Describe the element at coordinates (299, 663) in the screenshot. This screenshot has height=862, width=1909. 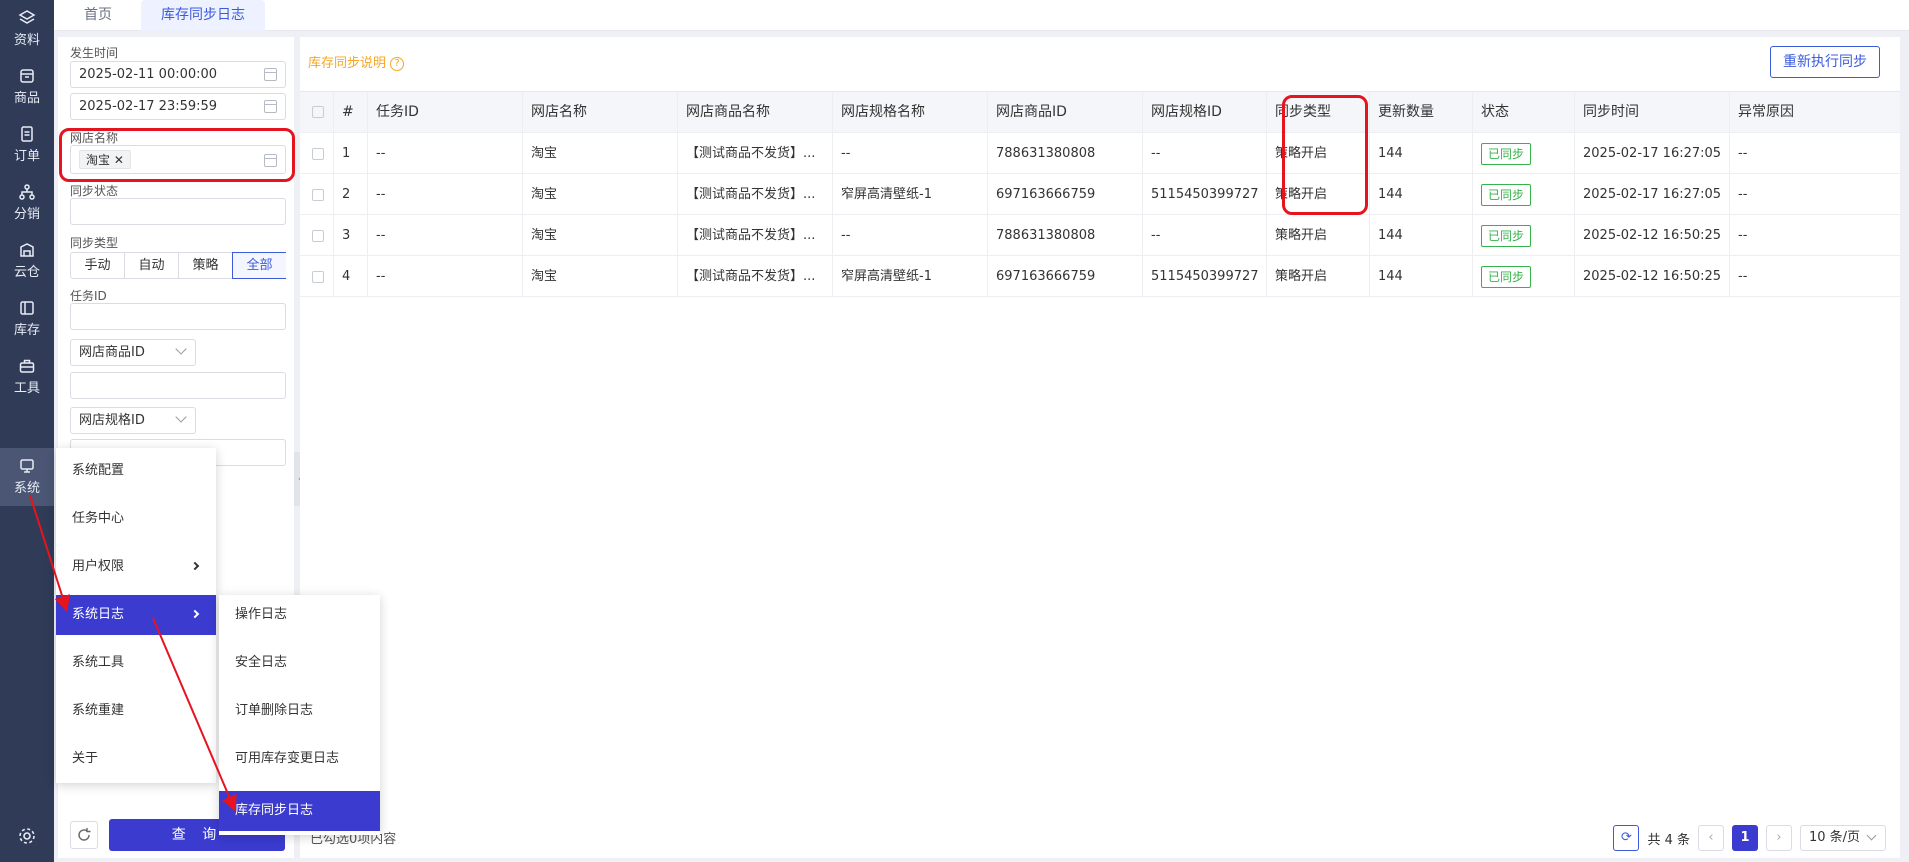
I see `submenu-item-security-log: 安全日志` at that location.